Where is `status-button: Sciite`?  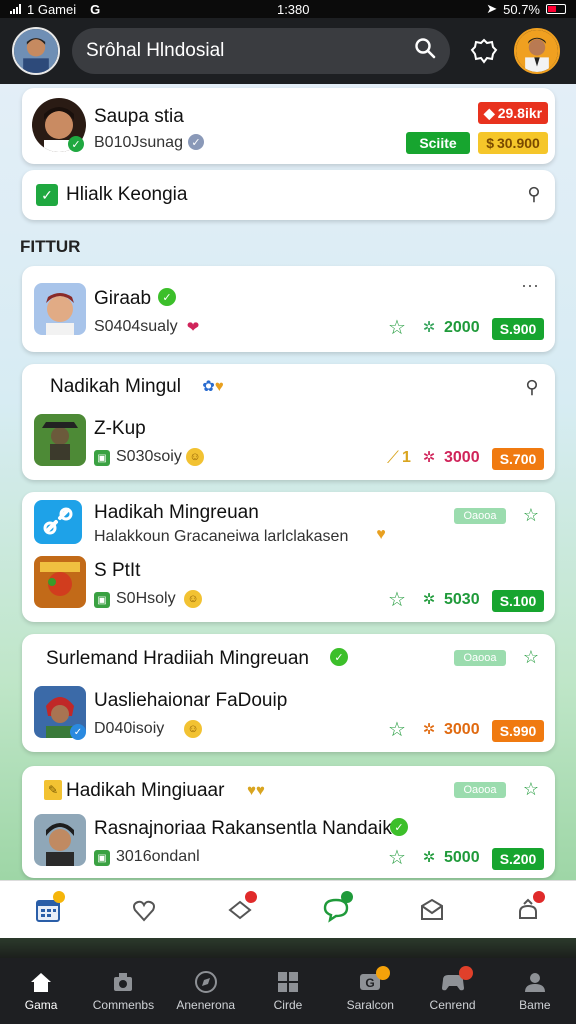 status-button: Sciite is located at coordinates (438, 143).